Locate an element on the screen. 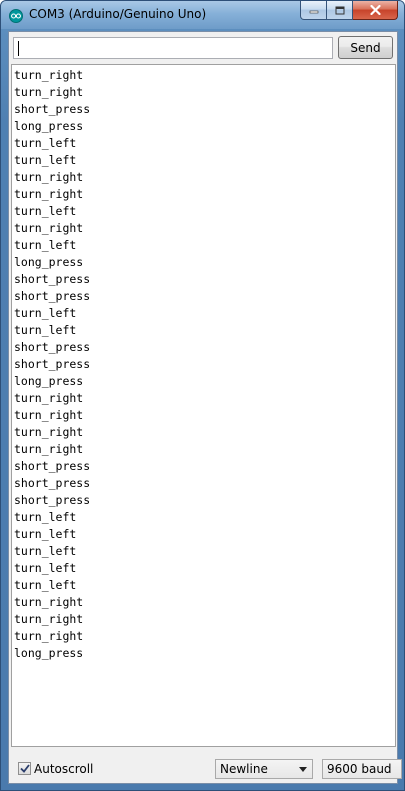 The height and width of the screenshot is (791, 405). close-button is located at coordinates (375, 10).